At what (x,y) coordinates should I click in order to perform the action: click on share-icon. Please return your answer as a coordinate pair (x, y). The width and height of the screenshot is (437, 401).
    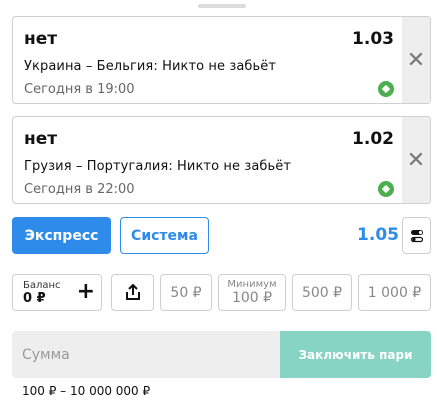
    Looking at the image, I should click on (132, 292).